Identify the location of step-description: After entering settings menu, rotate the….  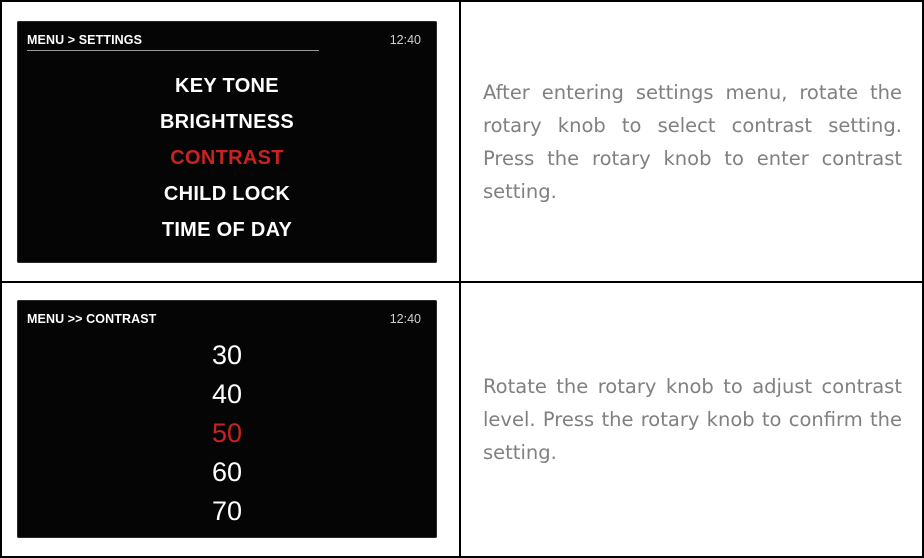
(692, 141).